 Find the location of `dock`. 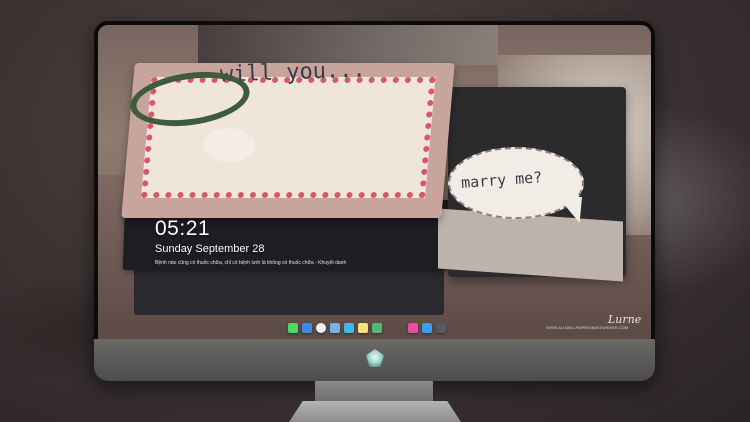

dock is located at coordinates (367, 328).